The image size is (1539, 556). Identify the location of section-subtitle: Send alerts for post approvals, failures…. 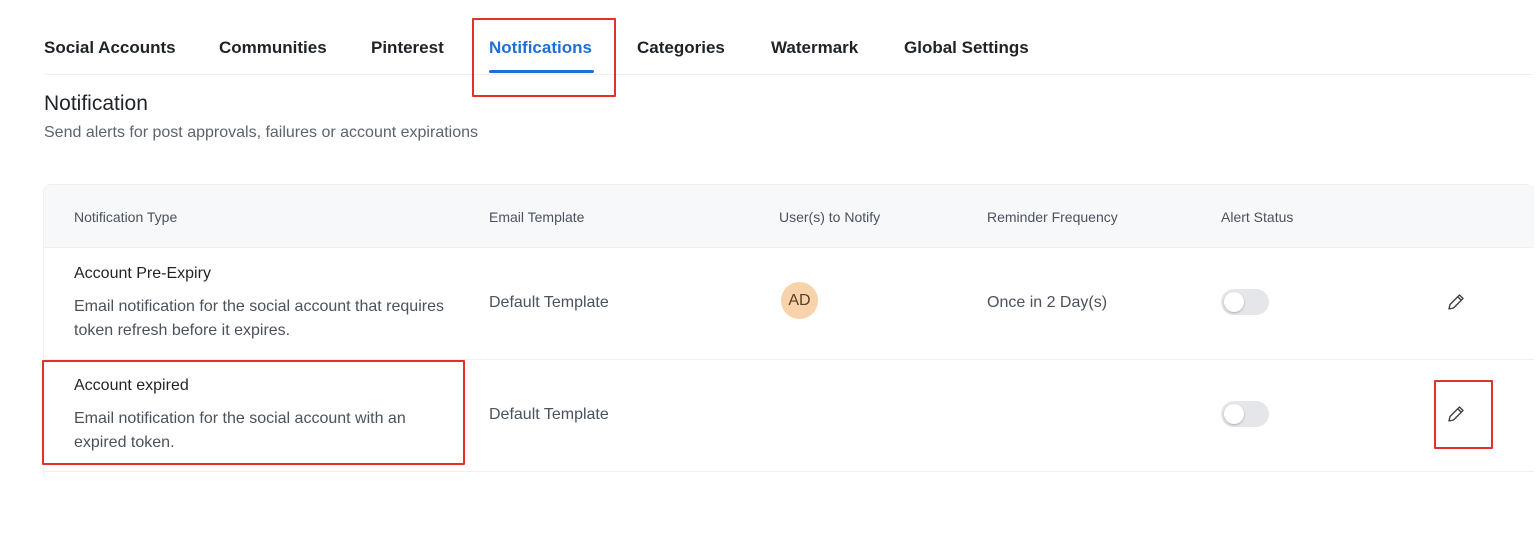
(261, 132).